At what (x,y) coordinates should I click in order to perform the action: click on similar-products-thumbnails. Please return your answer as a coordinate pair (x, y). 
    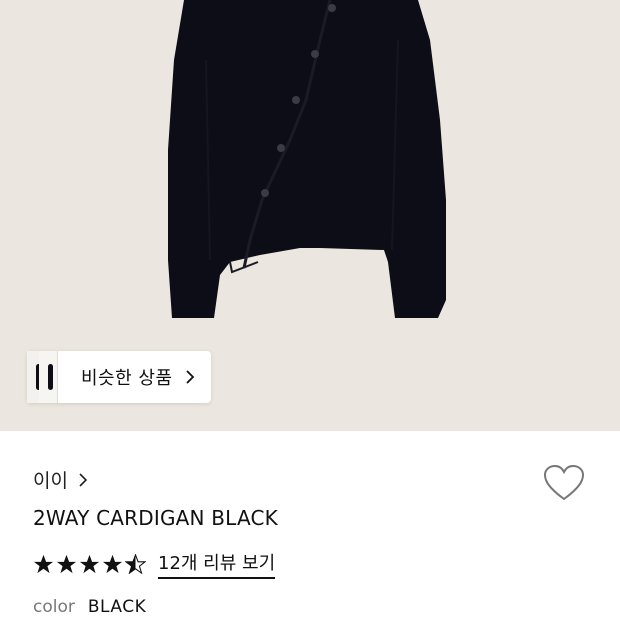
    Looking at the image, I should click on (47, 377).